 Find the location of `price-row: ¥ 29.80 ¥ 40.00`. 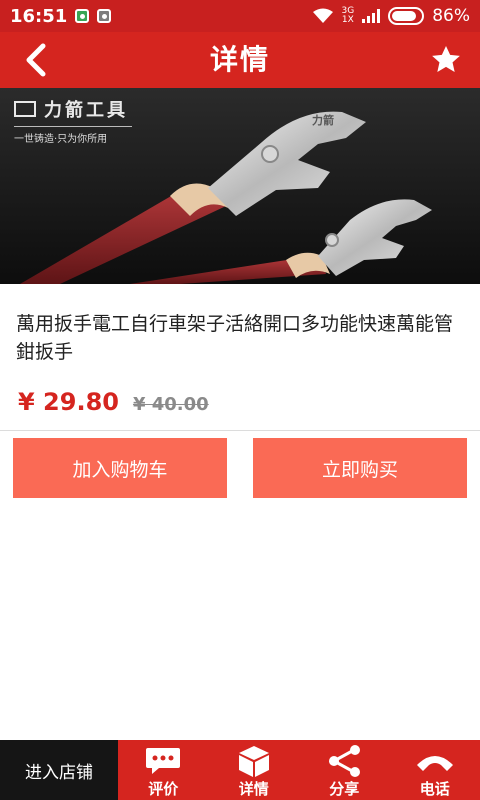

price-row: ¥ 29.80 ¥ 40.00 is located at coordinates (113, 402).